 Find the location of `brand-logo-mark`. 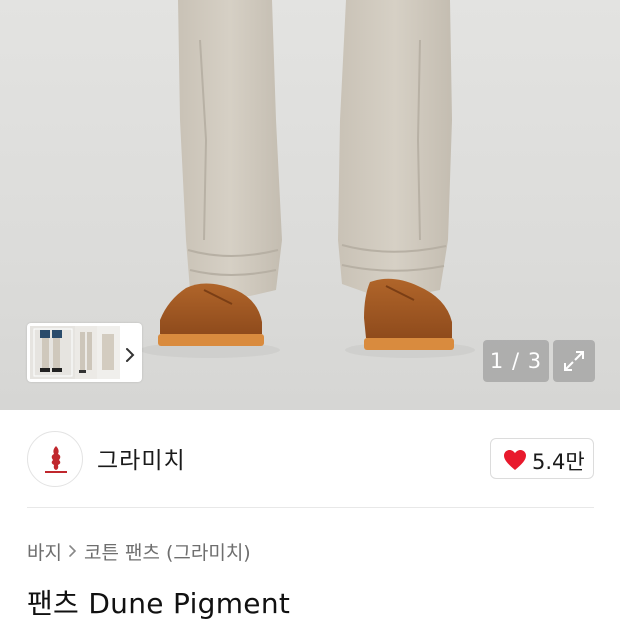

brand-logo-mark is located at coordinates (56, 459).